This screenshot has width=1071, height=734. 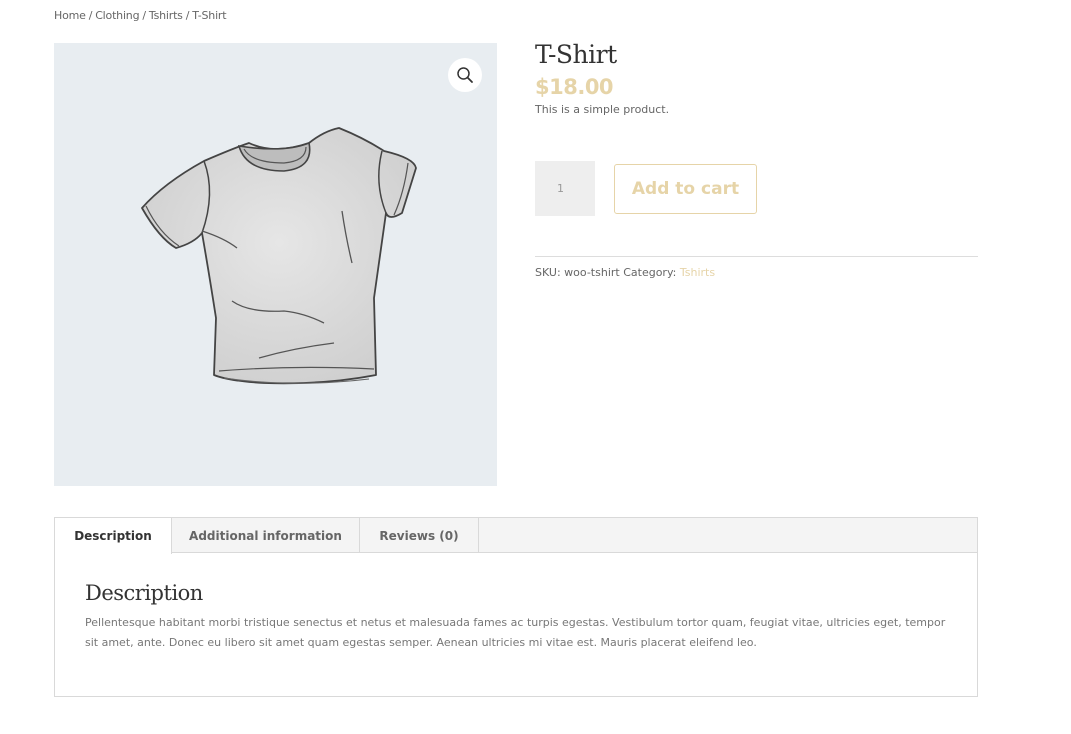 What do you see at coordinates (685, 188) in the screenshot?
I see `add-to-cart-button: Add to cart` at bounding box center [685, 188].